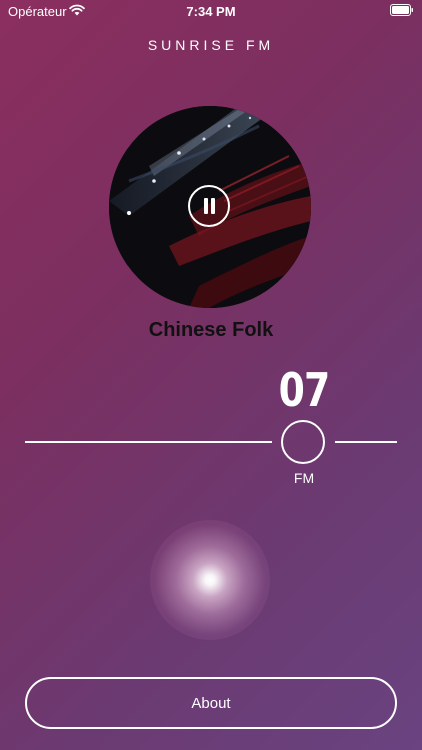 The height and width of the screenshot is (750, 422). What do you see at coordinates (210, 580) in the screenshot?
I see `signal-glow` at bounding box center [210, 580].